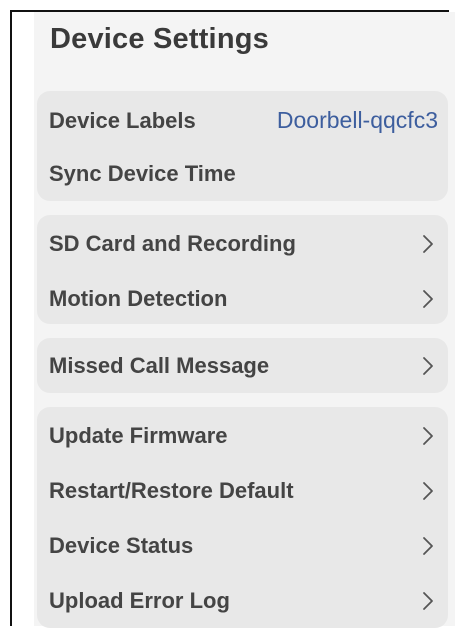 This screenshot has height=628, width=459. I want to click on missed-call-message-row: Missed Call Message, so click(242, 366).